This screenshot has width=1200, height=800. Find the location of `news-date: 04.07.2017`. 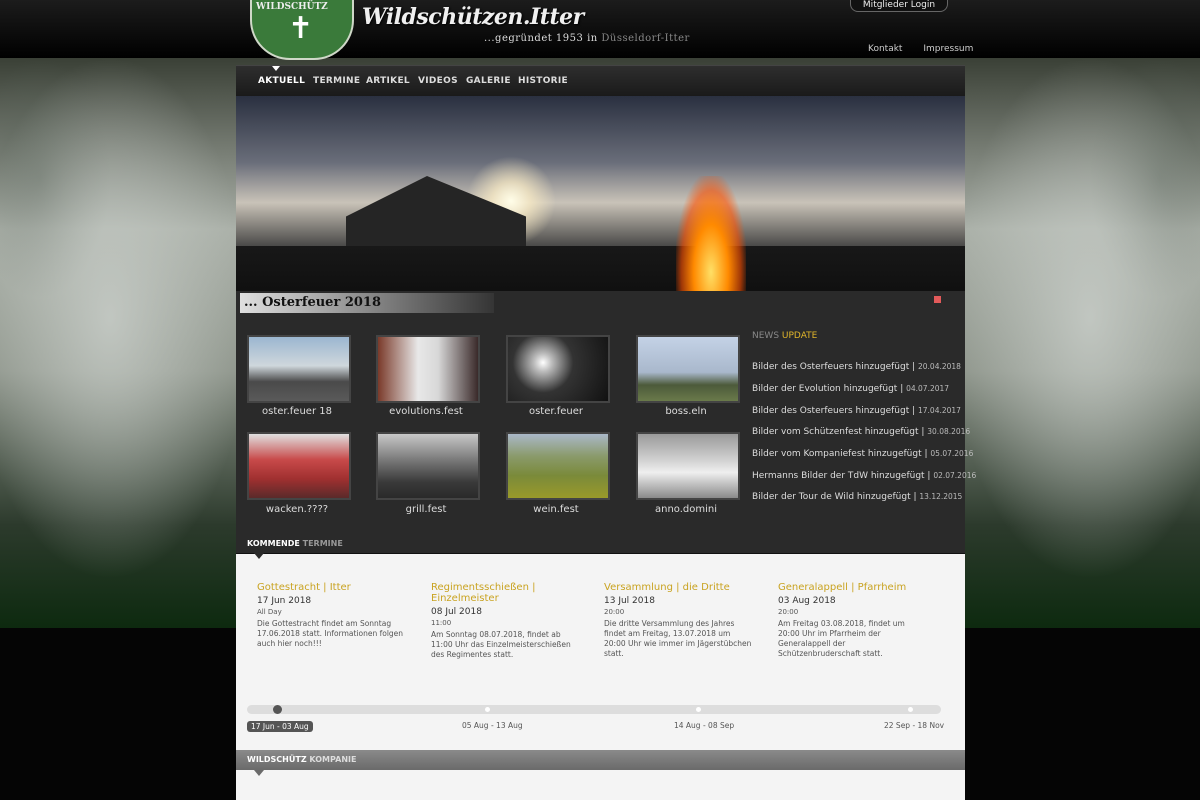

news-date: 04.07.2017 is located at coordinates (928, 388).